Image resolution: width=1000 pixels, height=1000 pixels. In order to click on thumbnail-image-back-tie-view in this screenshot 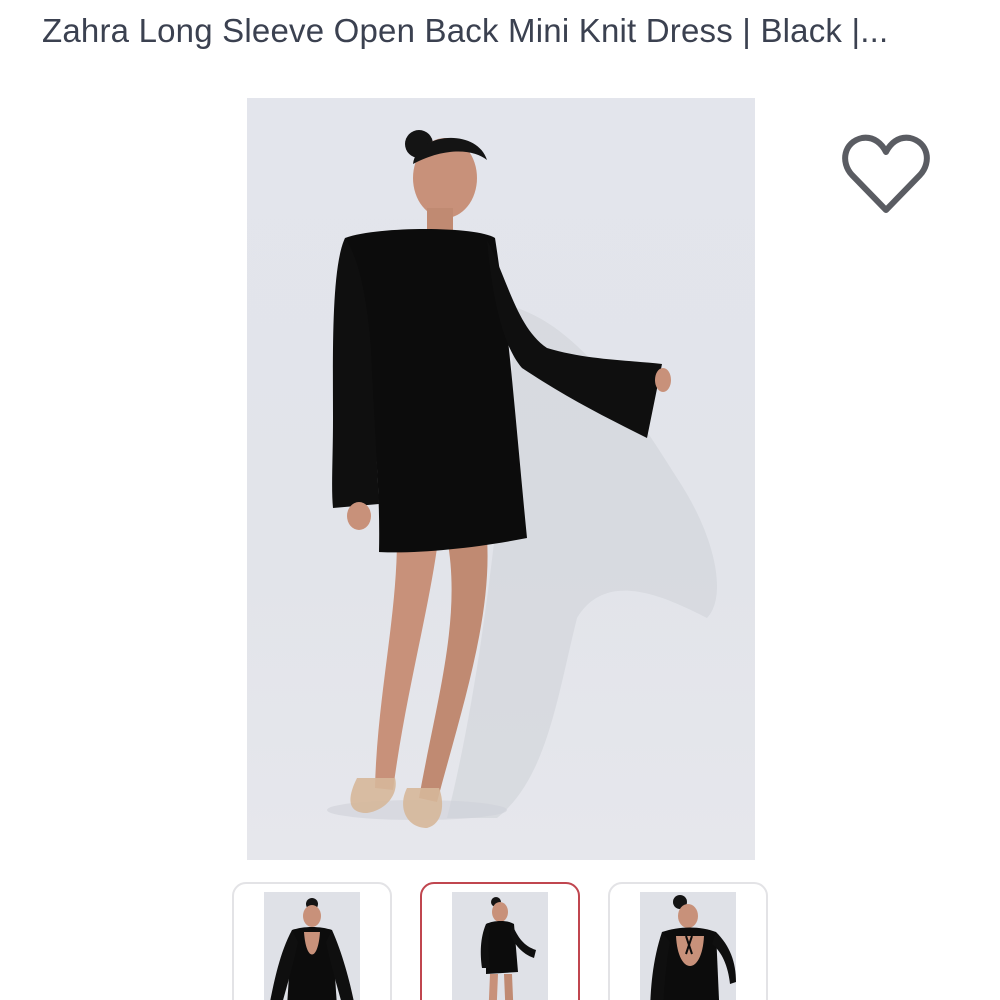, I will do `click(688, 946)`.